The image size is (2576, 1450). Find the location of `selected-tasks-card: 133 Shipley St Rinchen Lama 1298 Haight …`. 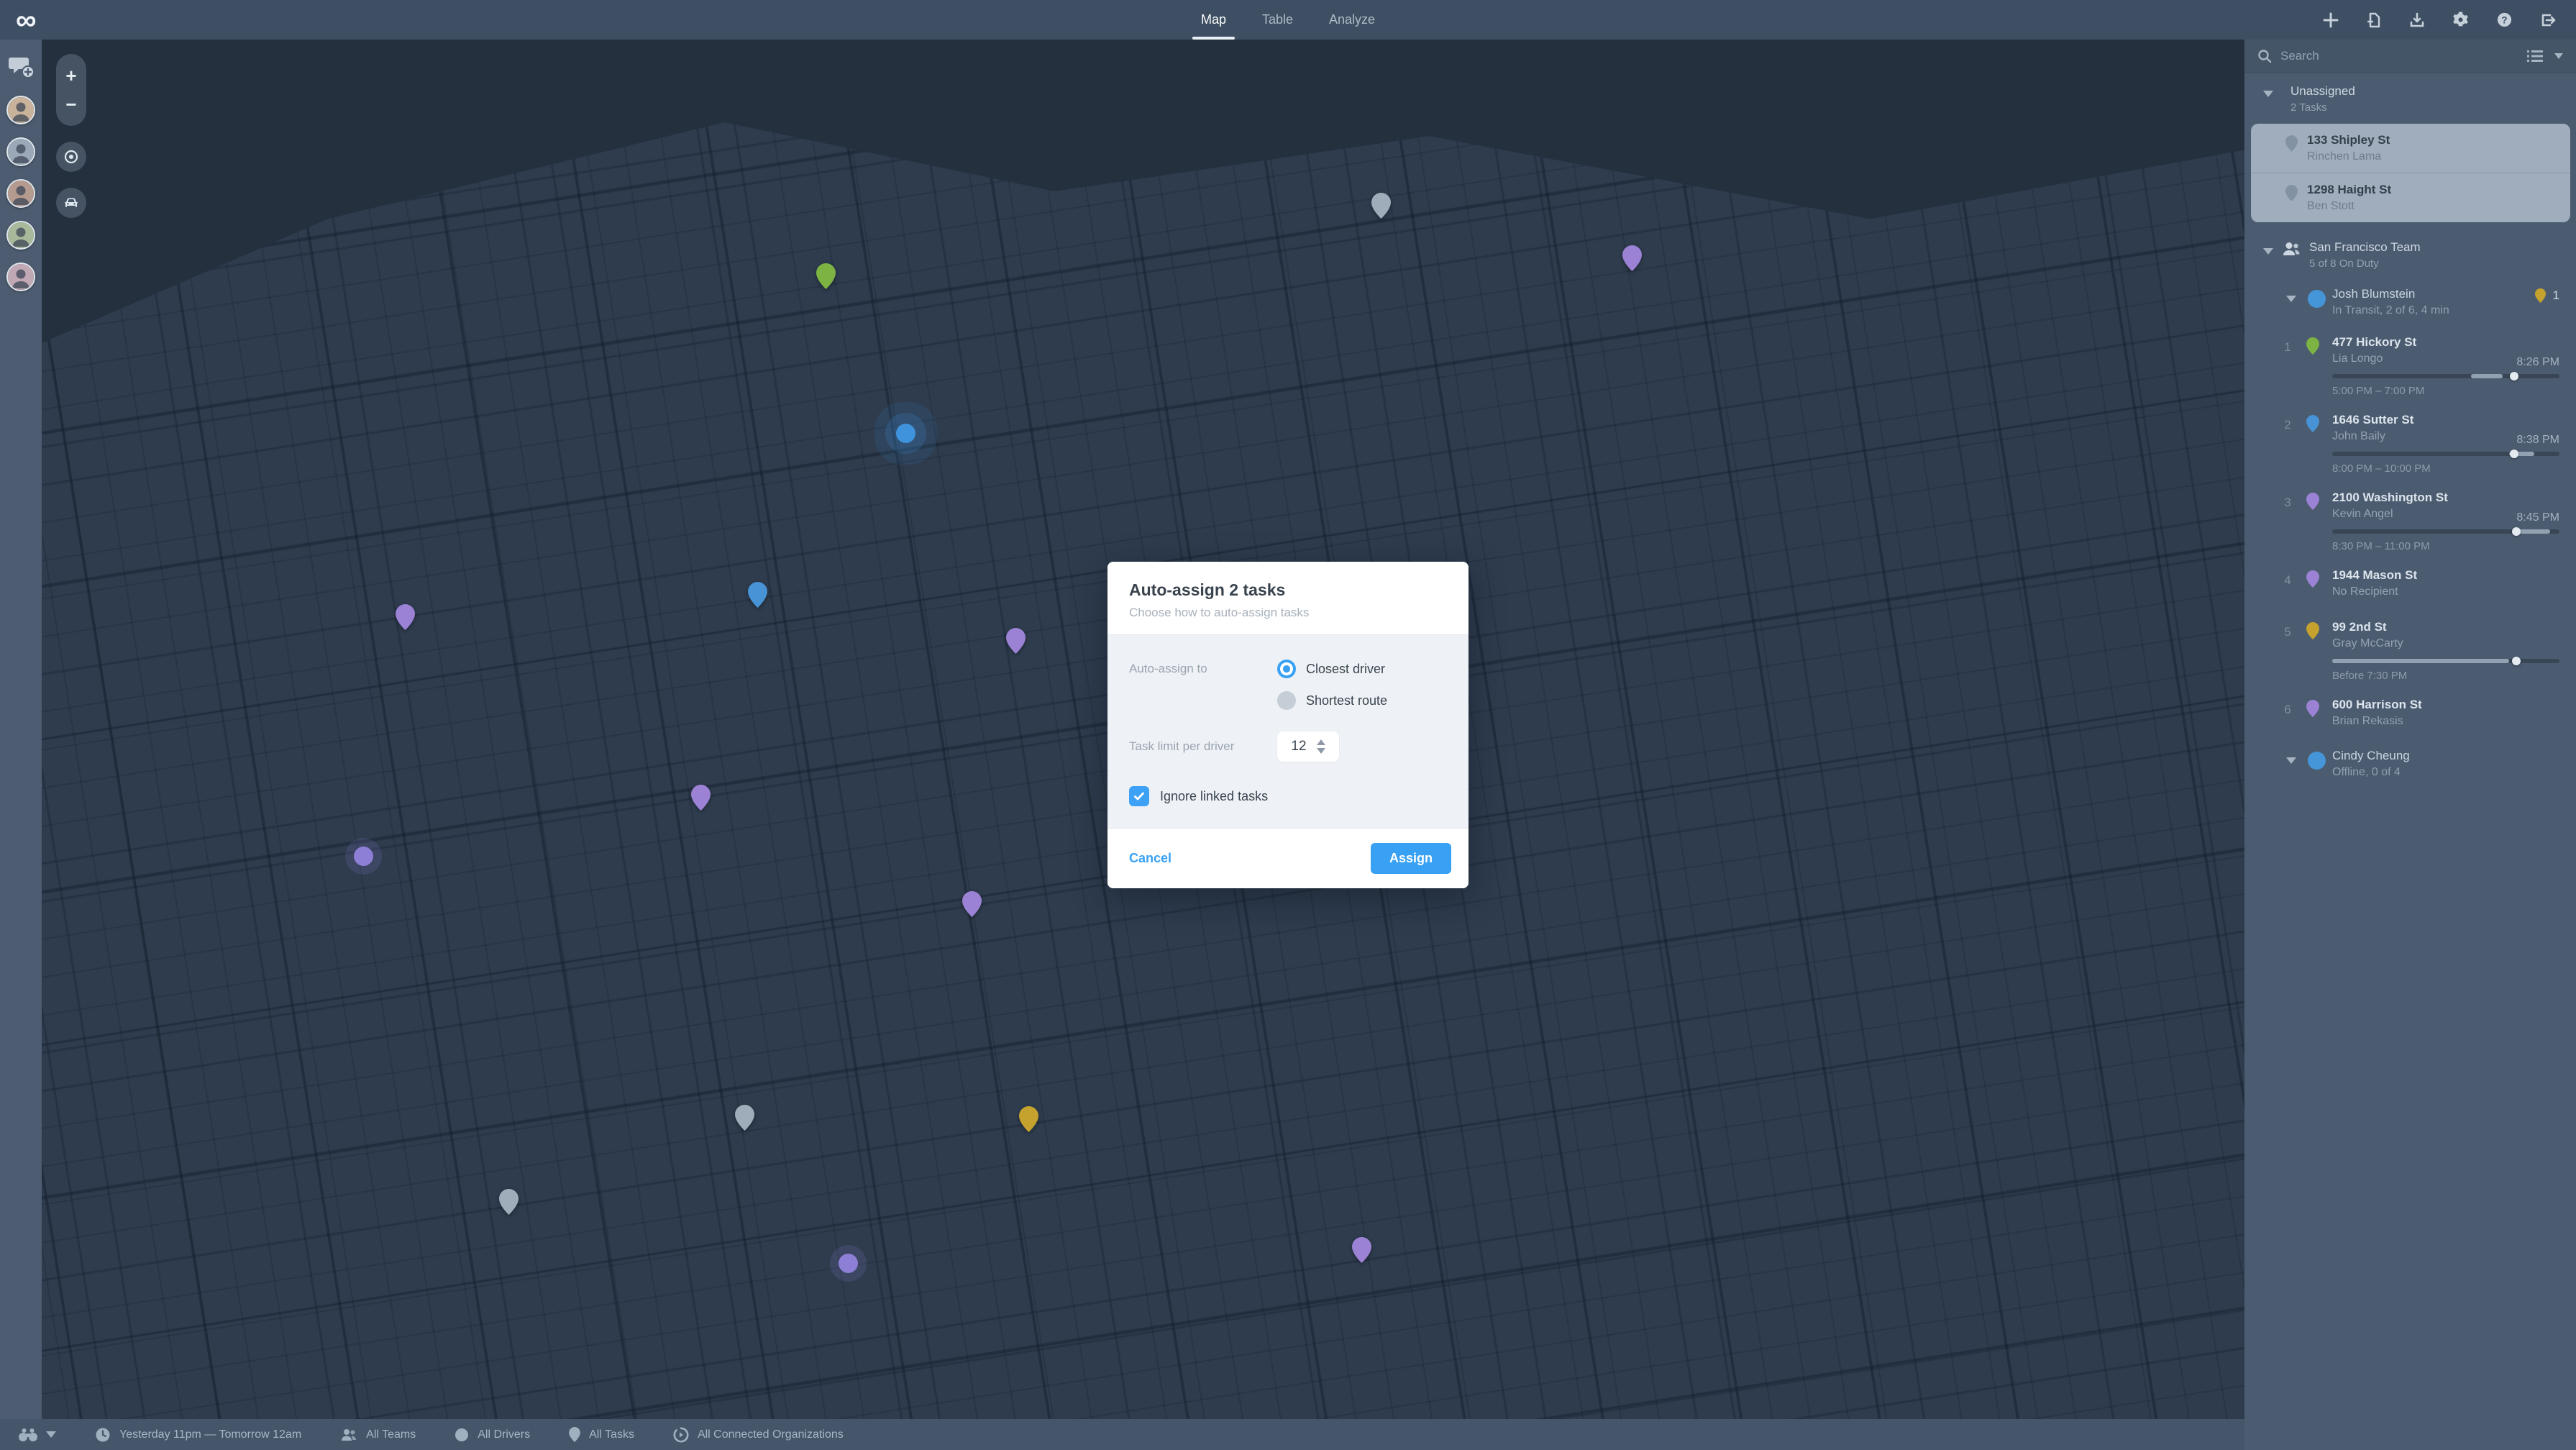

selected-tasks-card: 133 Shipley St Rinchen Lama 1298 Haight … is located at coordinates (2410, 173).